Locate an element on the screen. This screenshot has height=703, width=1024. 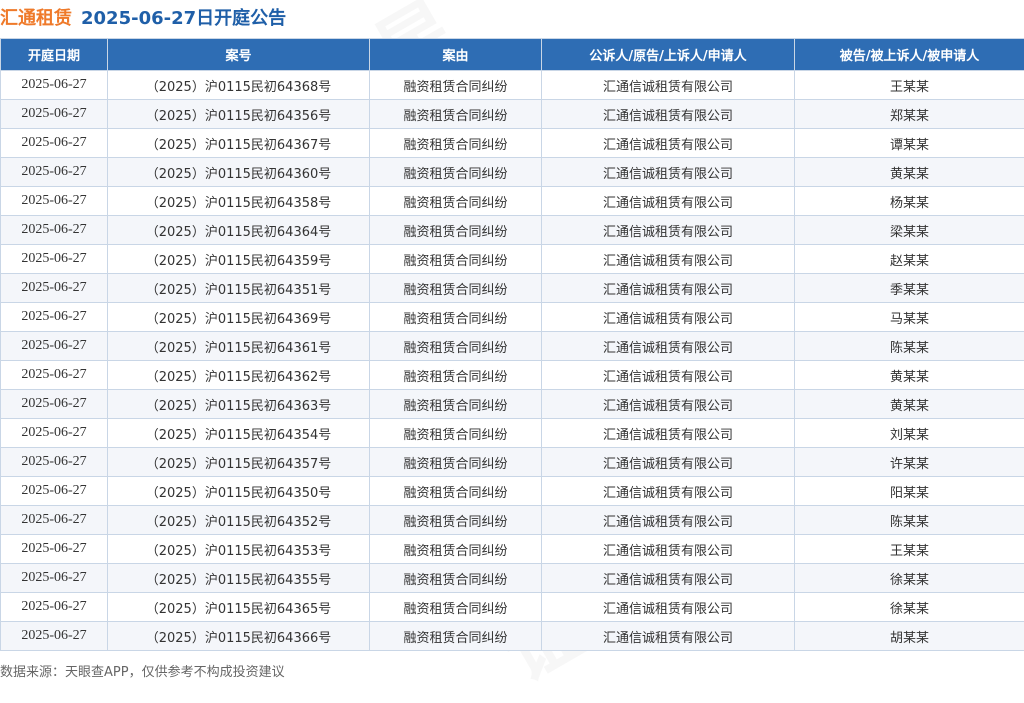
case-number-cell: （2025）沪0115民初64360号 is located at coordinates (239, 172).